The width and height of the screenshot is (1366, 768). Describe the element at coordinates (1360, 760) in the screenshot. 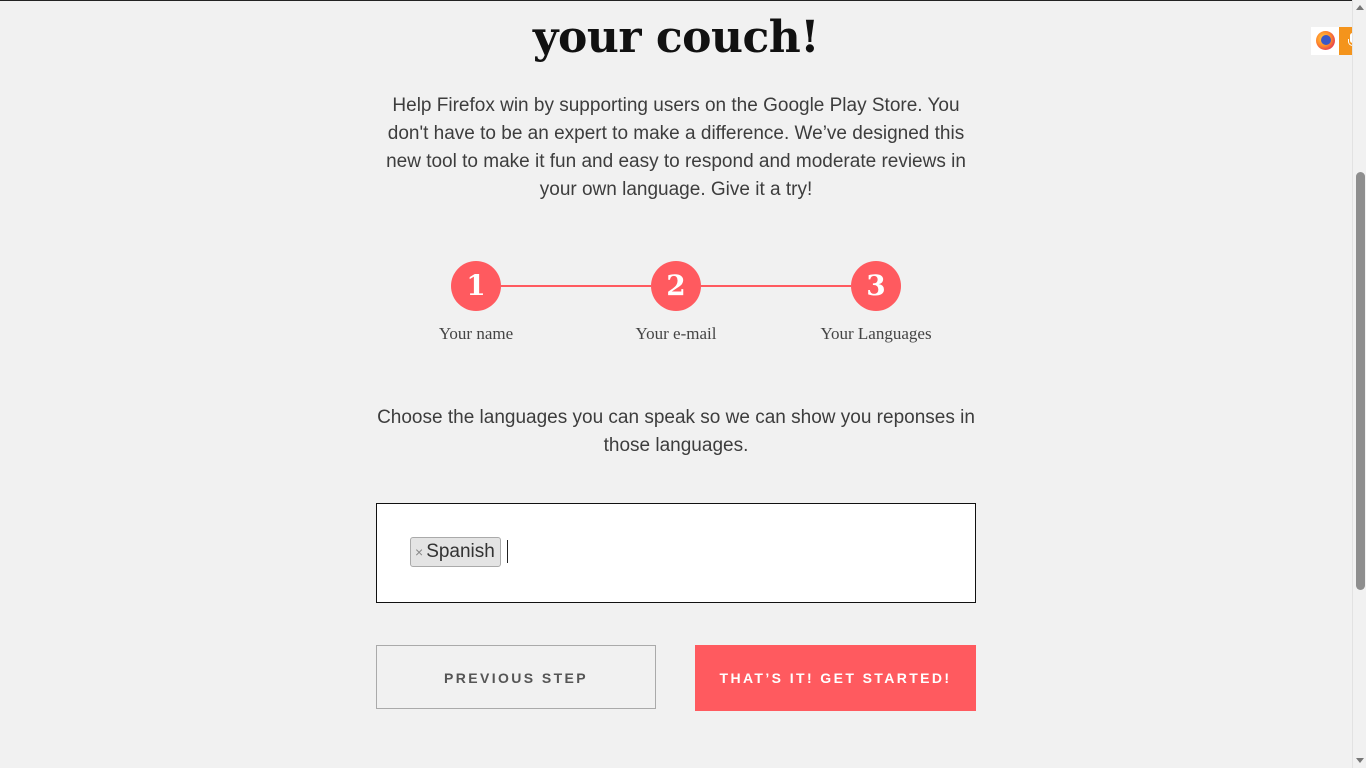

I see `scroll-down-icon` at that location.